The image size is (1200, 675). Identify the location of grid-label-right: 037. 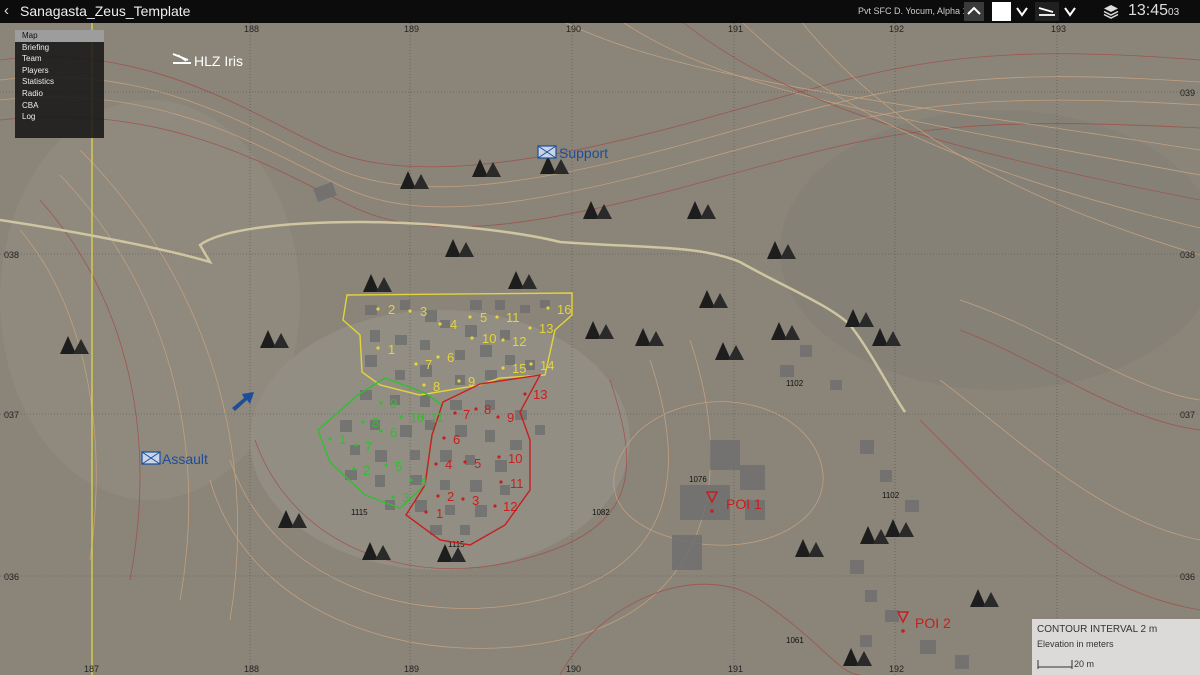
(1187, 415).